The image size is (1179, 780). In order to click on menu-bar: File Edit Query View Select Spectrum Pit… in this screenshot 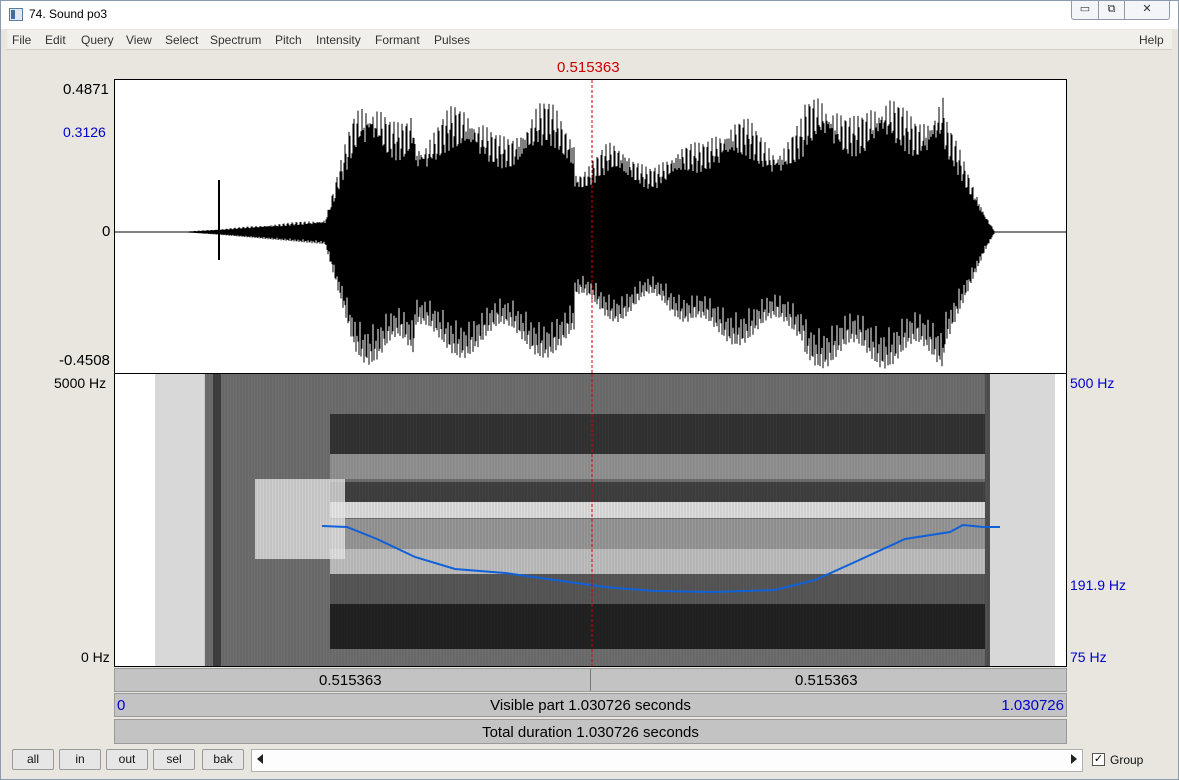, I will do `click(589, 40)`.